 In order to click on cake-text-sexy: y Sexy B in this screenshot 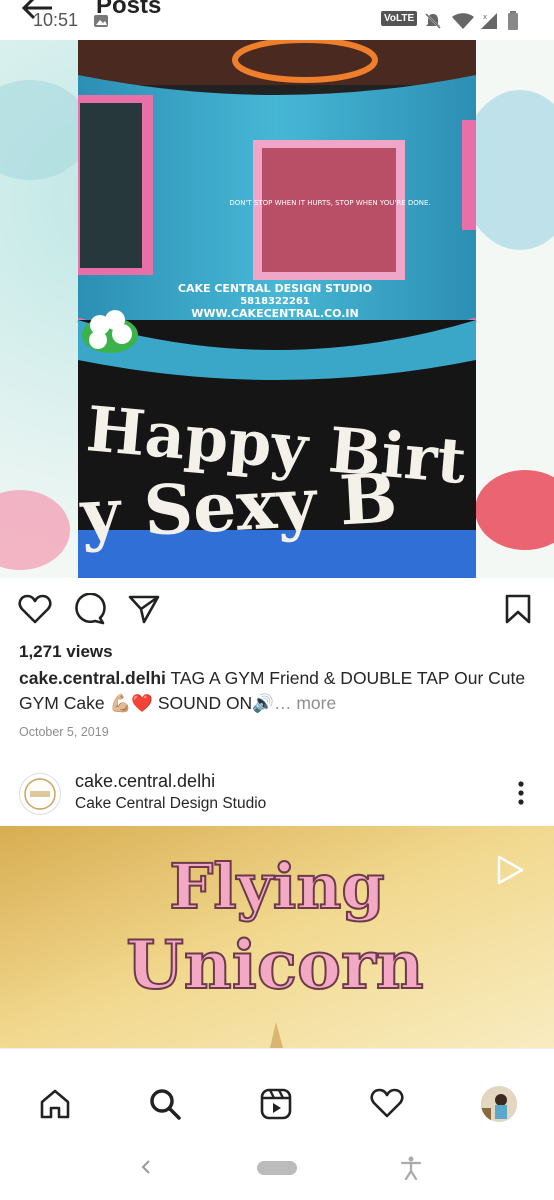, I will do `click(239, 507)`.